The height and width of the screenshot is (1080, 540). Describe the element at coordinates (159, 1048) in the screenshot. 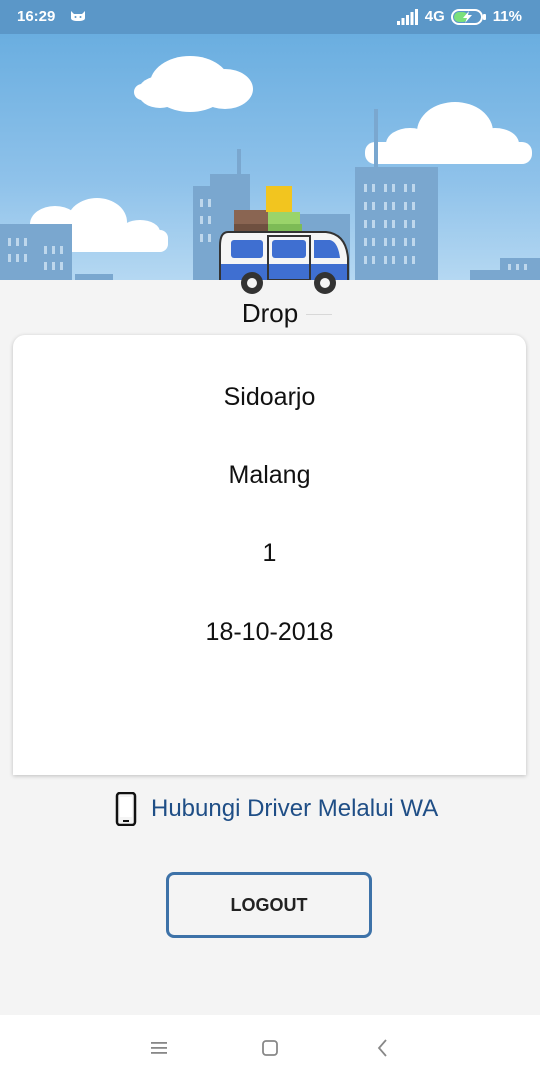

I see `menu-icon` at that location.